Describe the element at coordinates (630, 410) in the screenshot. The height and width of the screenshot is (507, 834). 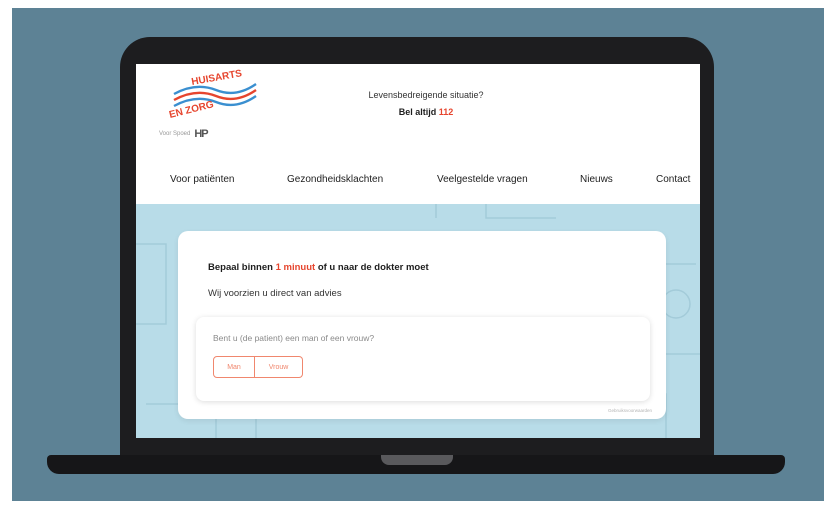
I see `terms-link: Gebruiksvoorwaarden` at that location.